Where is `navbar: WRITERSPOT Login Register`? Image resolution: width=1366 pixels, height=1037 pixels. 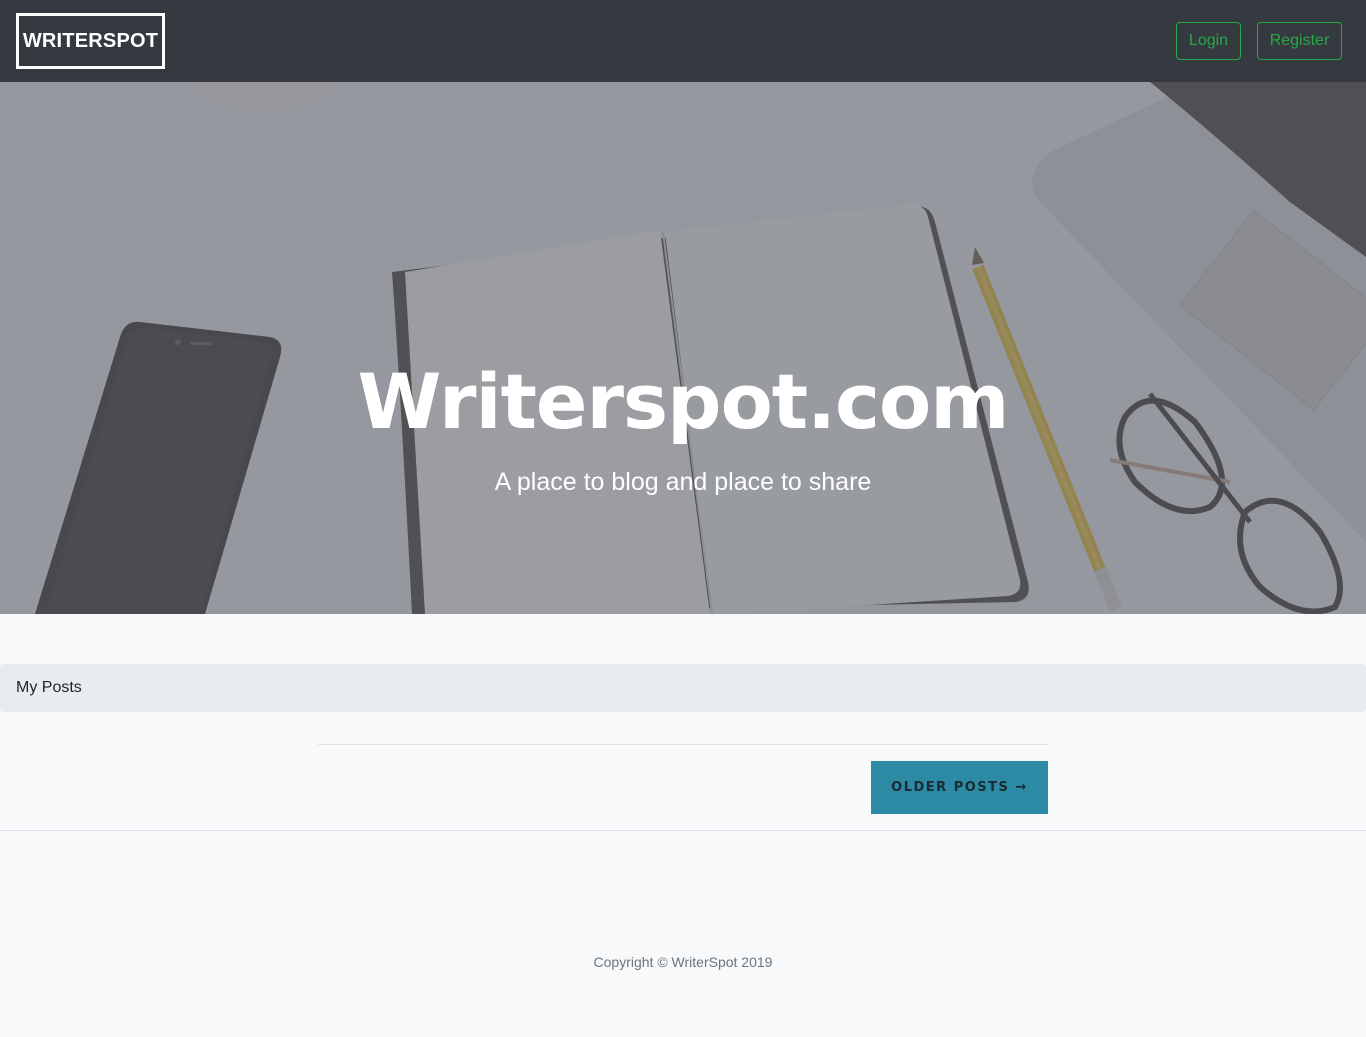
navbar: WRITERSPOT Login Register is located at coordinates (683, 41).